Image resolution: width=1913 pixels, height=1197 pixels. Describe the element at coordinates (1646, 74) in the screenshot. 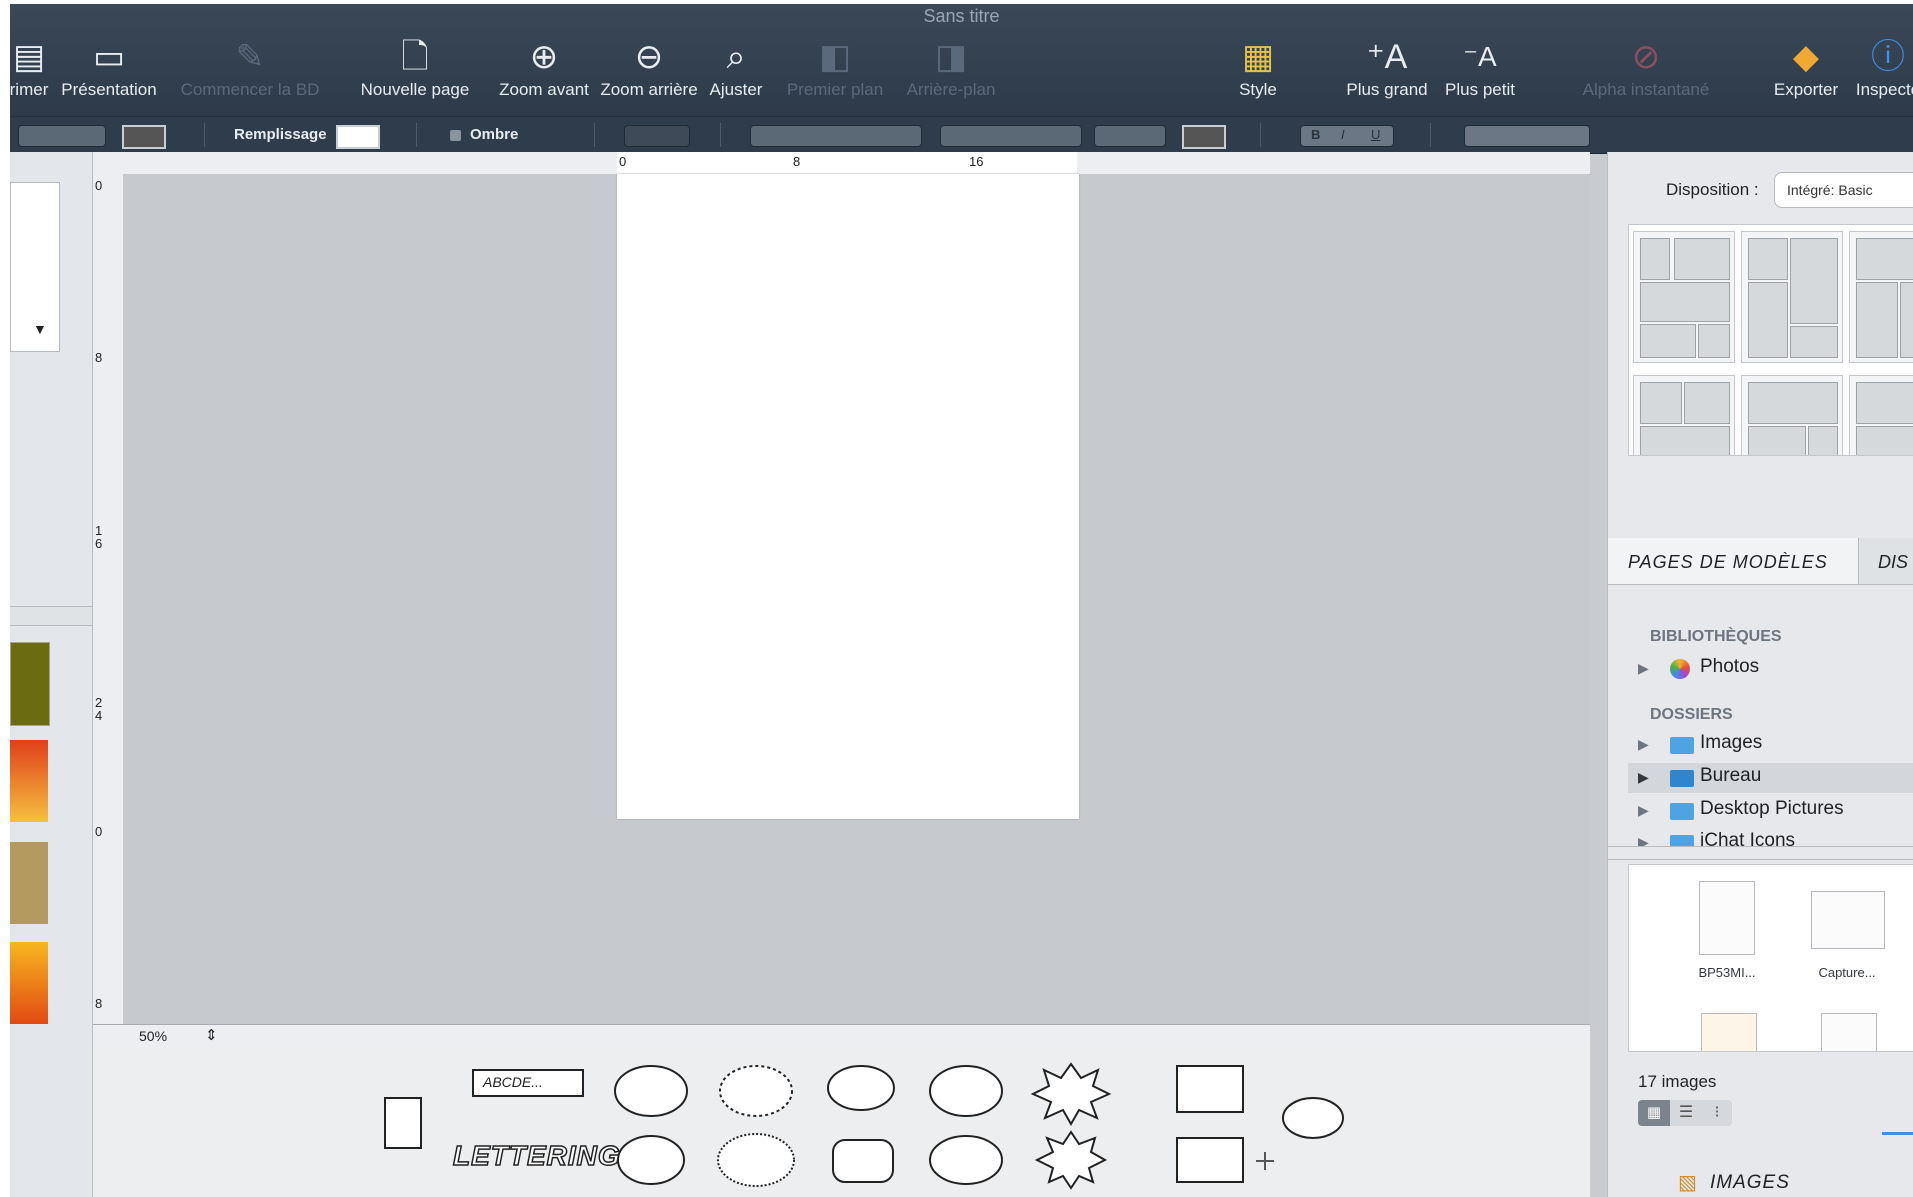

I see `instant-alpha-button: ⊘ Alpha instantané` at that location.